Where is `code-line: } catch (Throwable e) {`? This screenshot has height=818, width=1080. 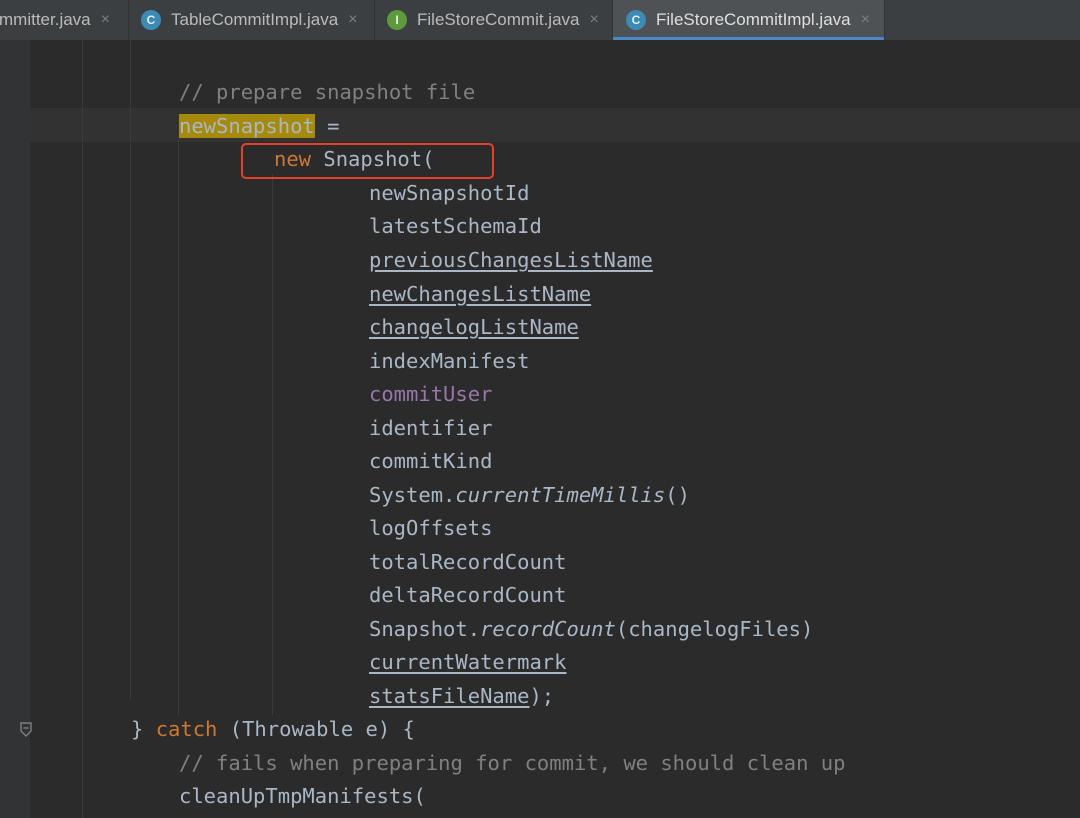
code-line: } catch (Throwable e) { is located at coordinates (273, 729).